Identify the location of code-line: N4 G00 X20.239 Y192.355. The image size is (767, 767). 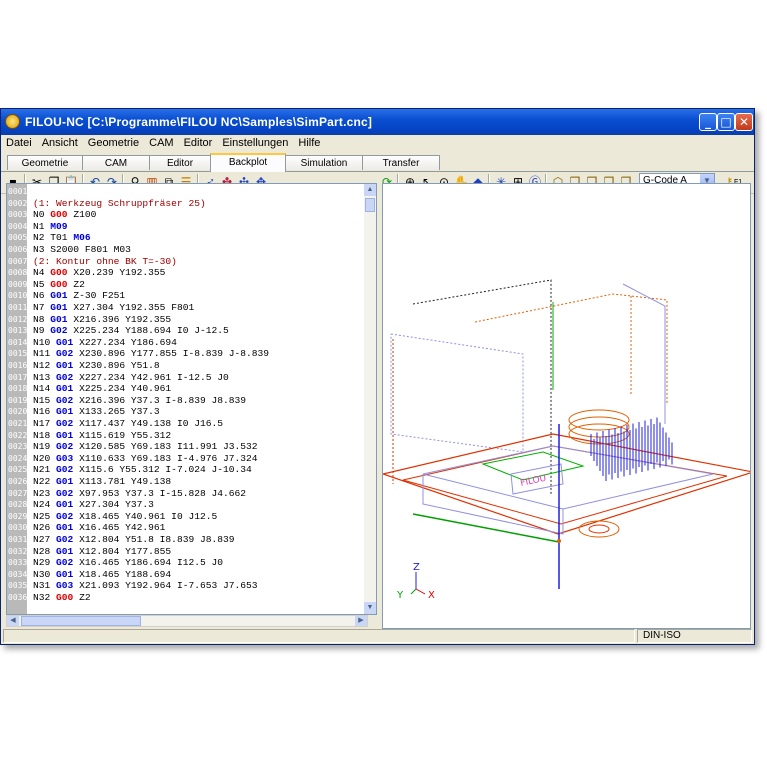
(99, 273).